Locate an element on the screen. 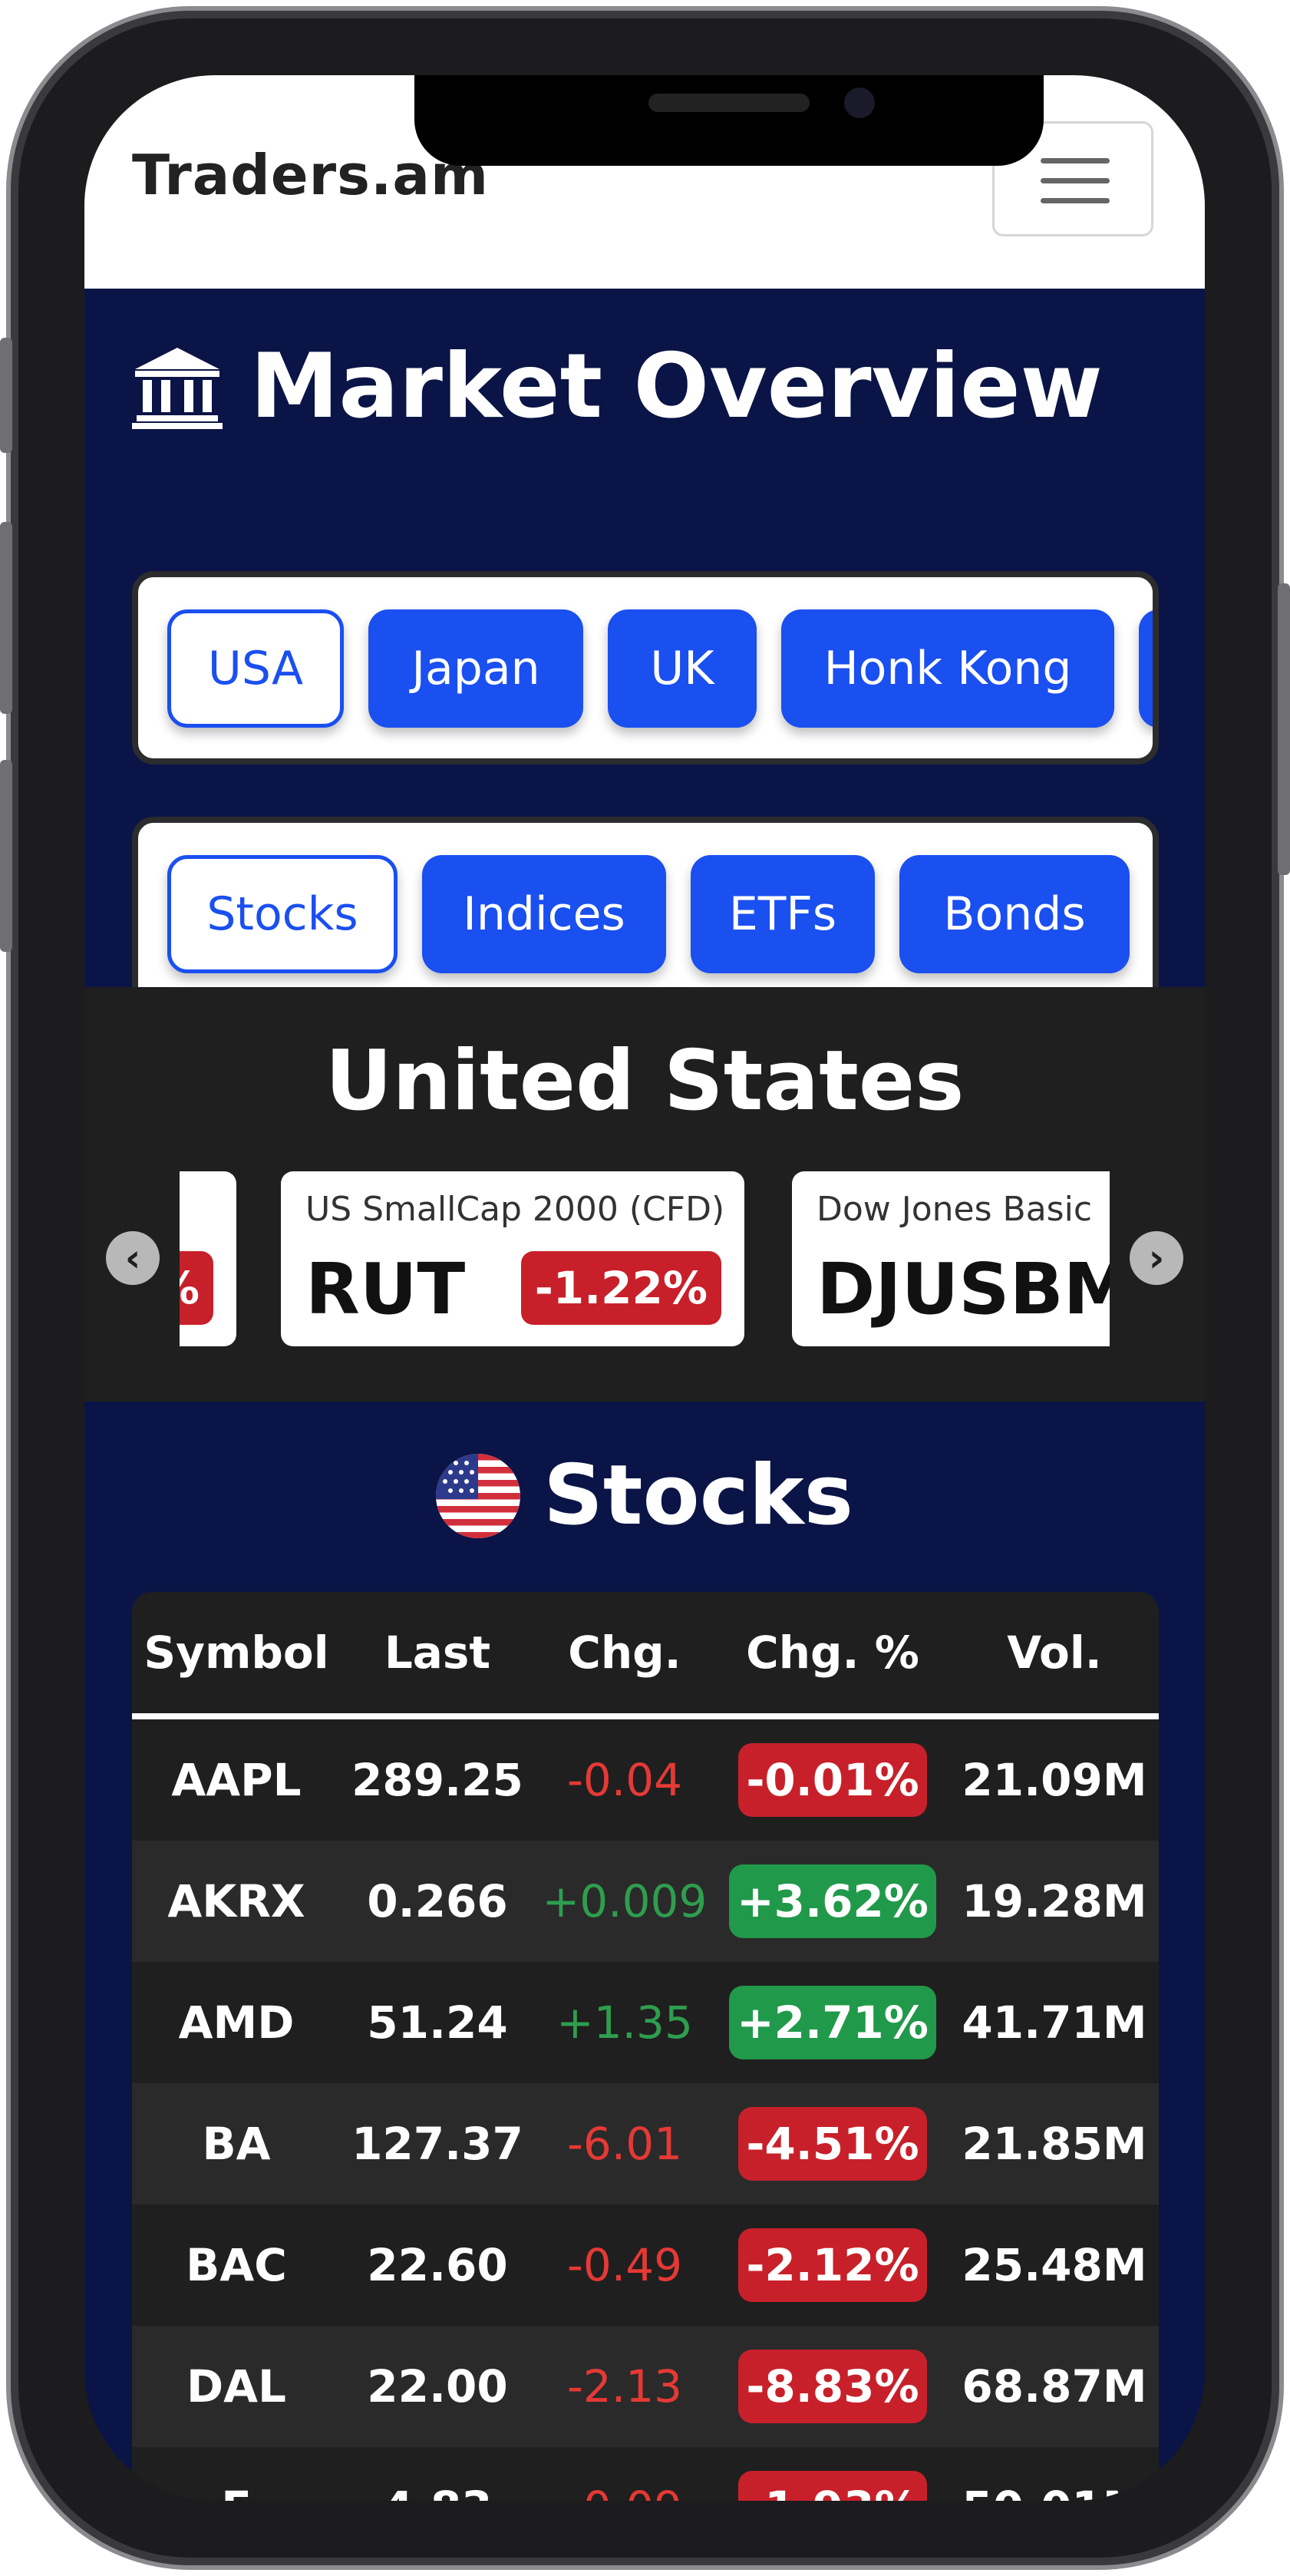  cell-change: +0.009 is located at coordinates (624, 1901).